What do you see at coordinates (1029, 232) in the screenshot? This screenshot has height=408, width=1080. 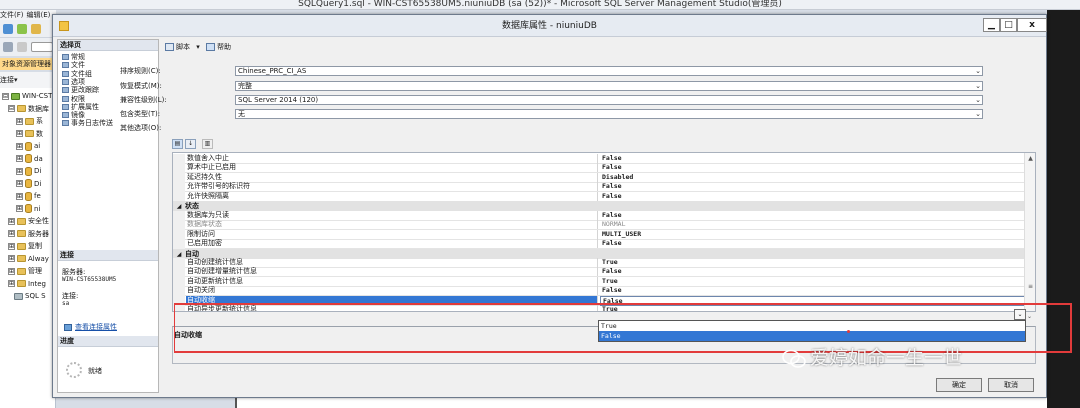 I see `property-grid-scrollbar: ▲ ≡` at bounding box center [1029, 232].